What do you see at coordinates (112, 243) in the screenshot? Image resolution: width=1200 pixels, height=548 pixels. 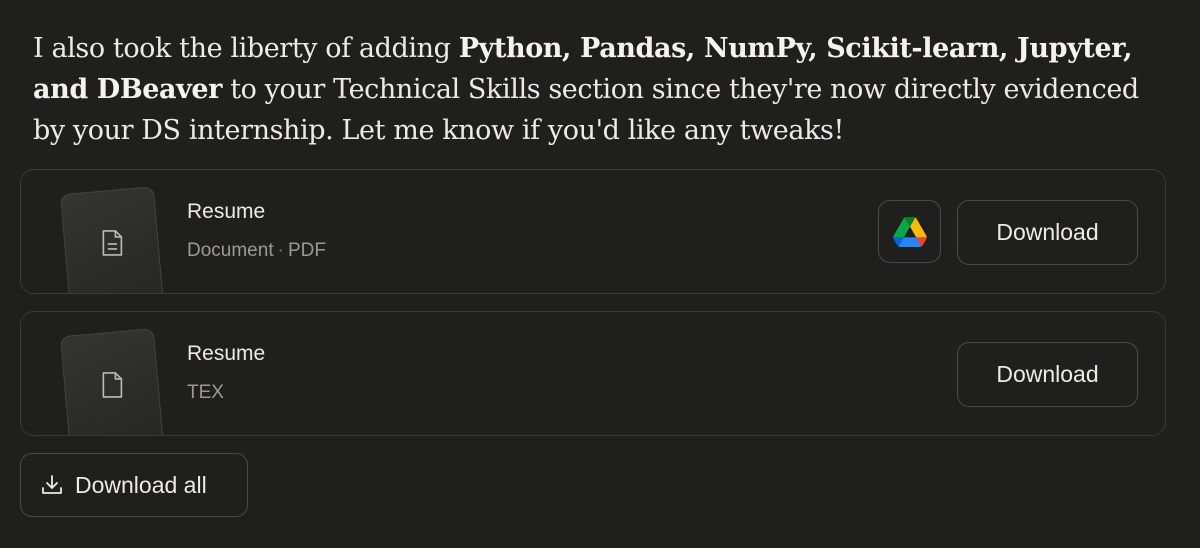 I see `document-lines-icon` at bounding box center [112, 243].